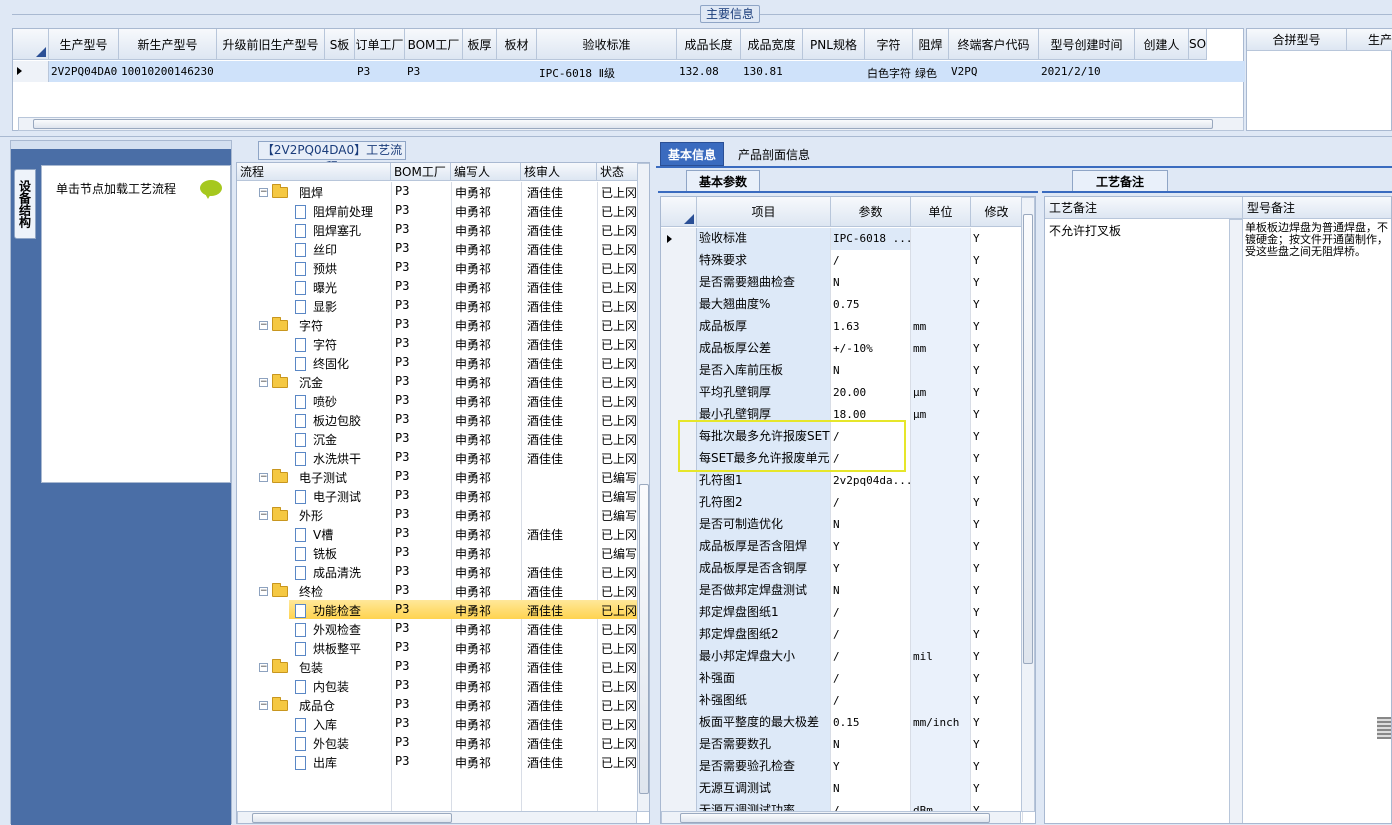 The width and height of the screenshot is (1392, 825). I want to click on param-row: 验收标准 IPC-6018 ... Y, so click(842, 239).